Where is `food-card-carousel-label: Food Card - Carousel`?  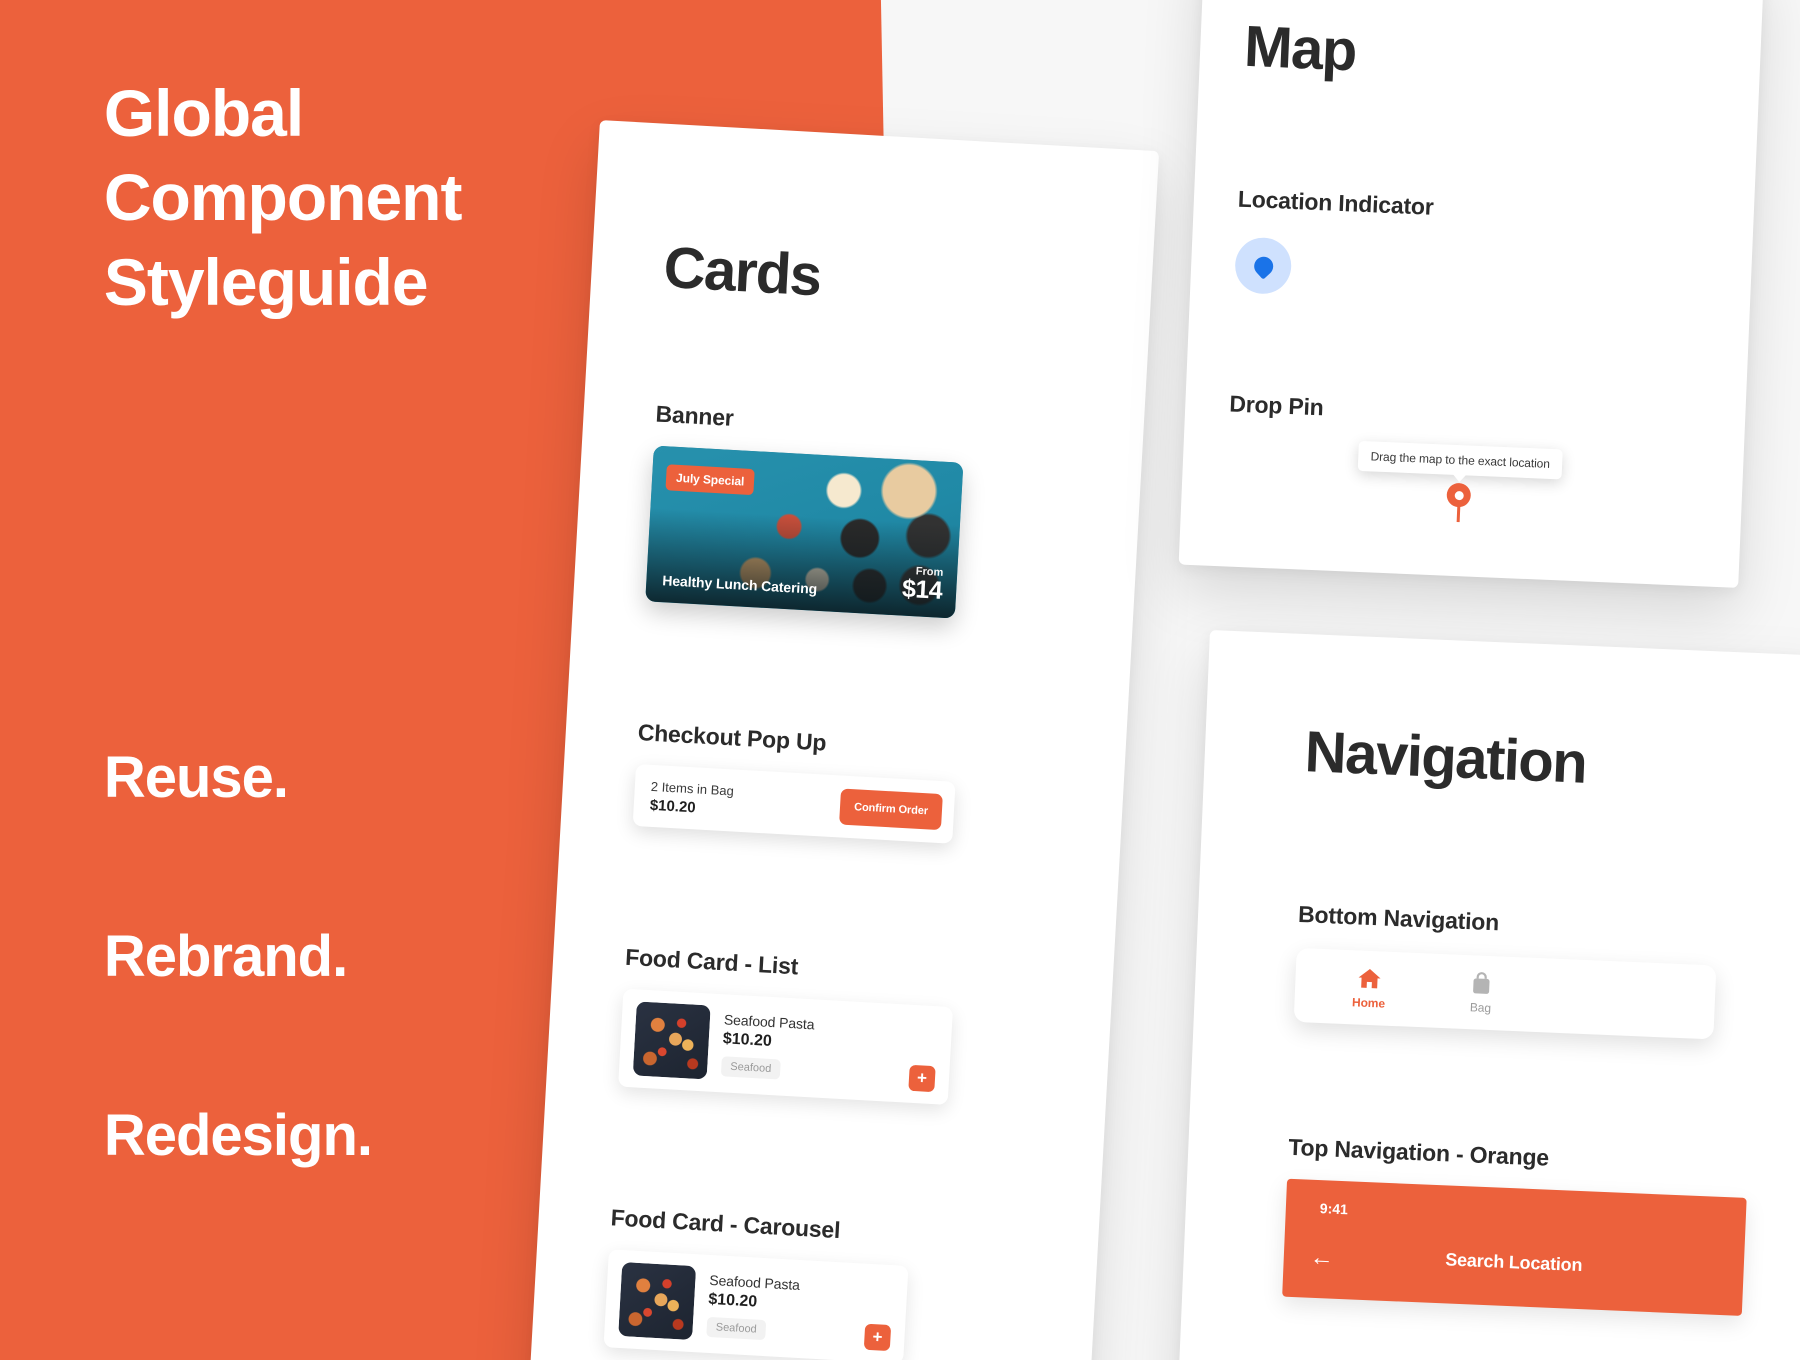 food-card-carousel-label: Food Card - Carousel is located at coordinates (725, 1224).